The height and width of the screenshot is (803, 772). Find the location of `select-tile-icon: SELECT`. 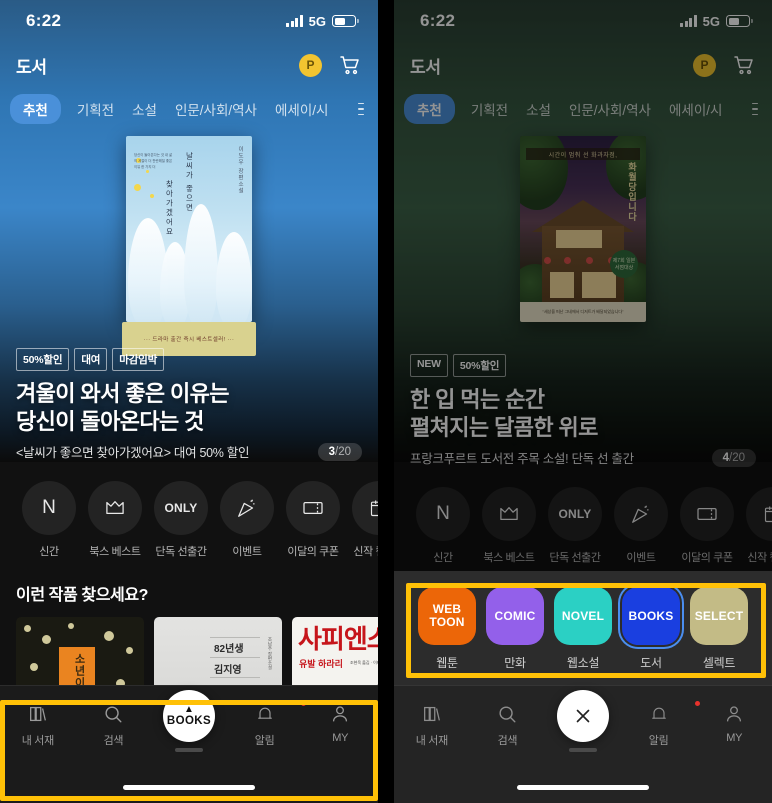

select-tile-icon: SELECT is located at coordinates (719, 616).